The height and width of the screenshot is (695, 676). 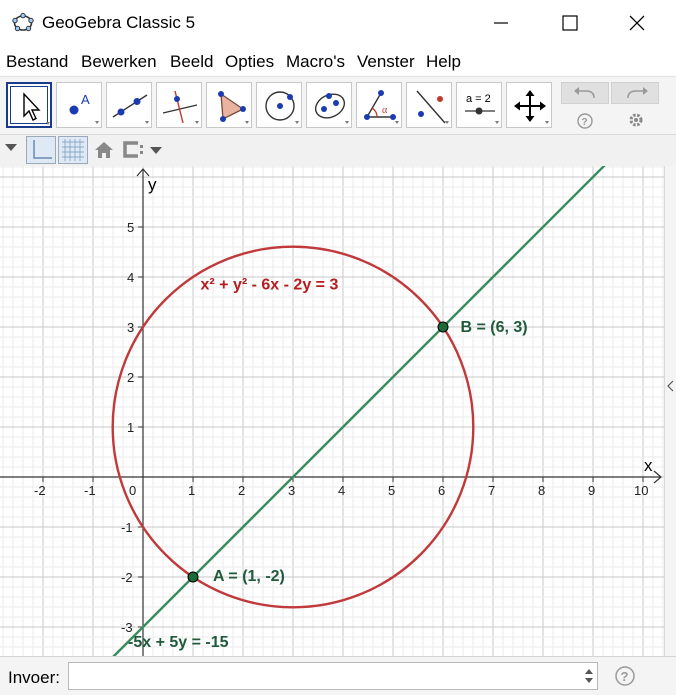 I want to click on svg-text: A, so click(x=85, y=99).